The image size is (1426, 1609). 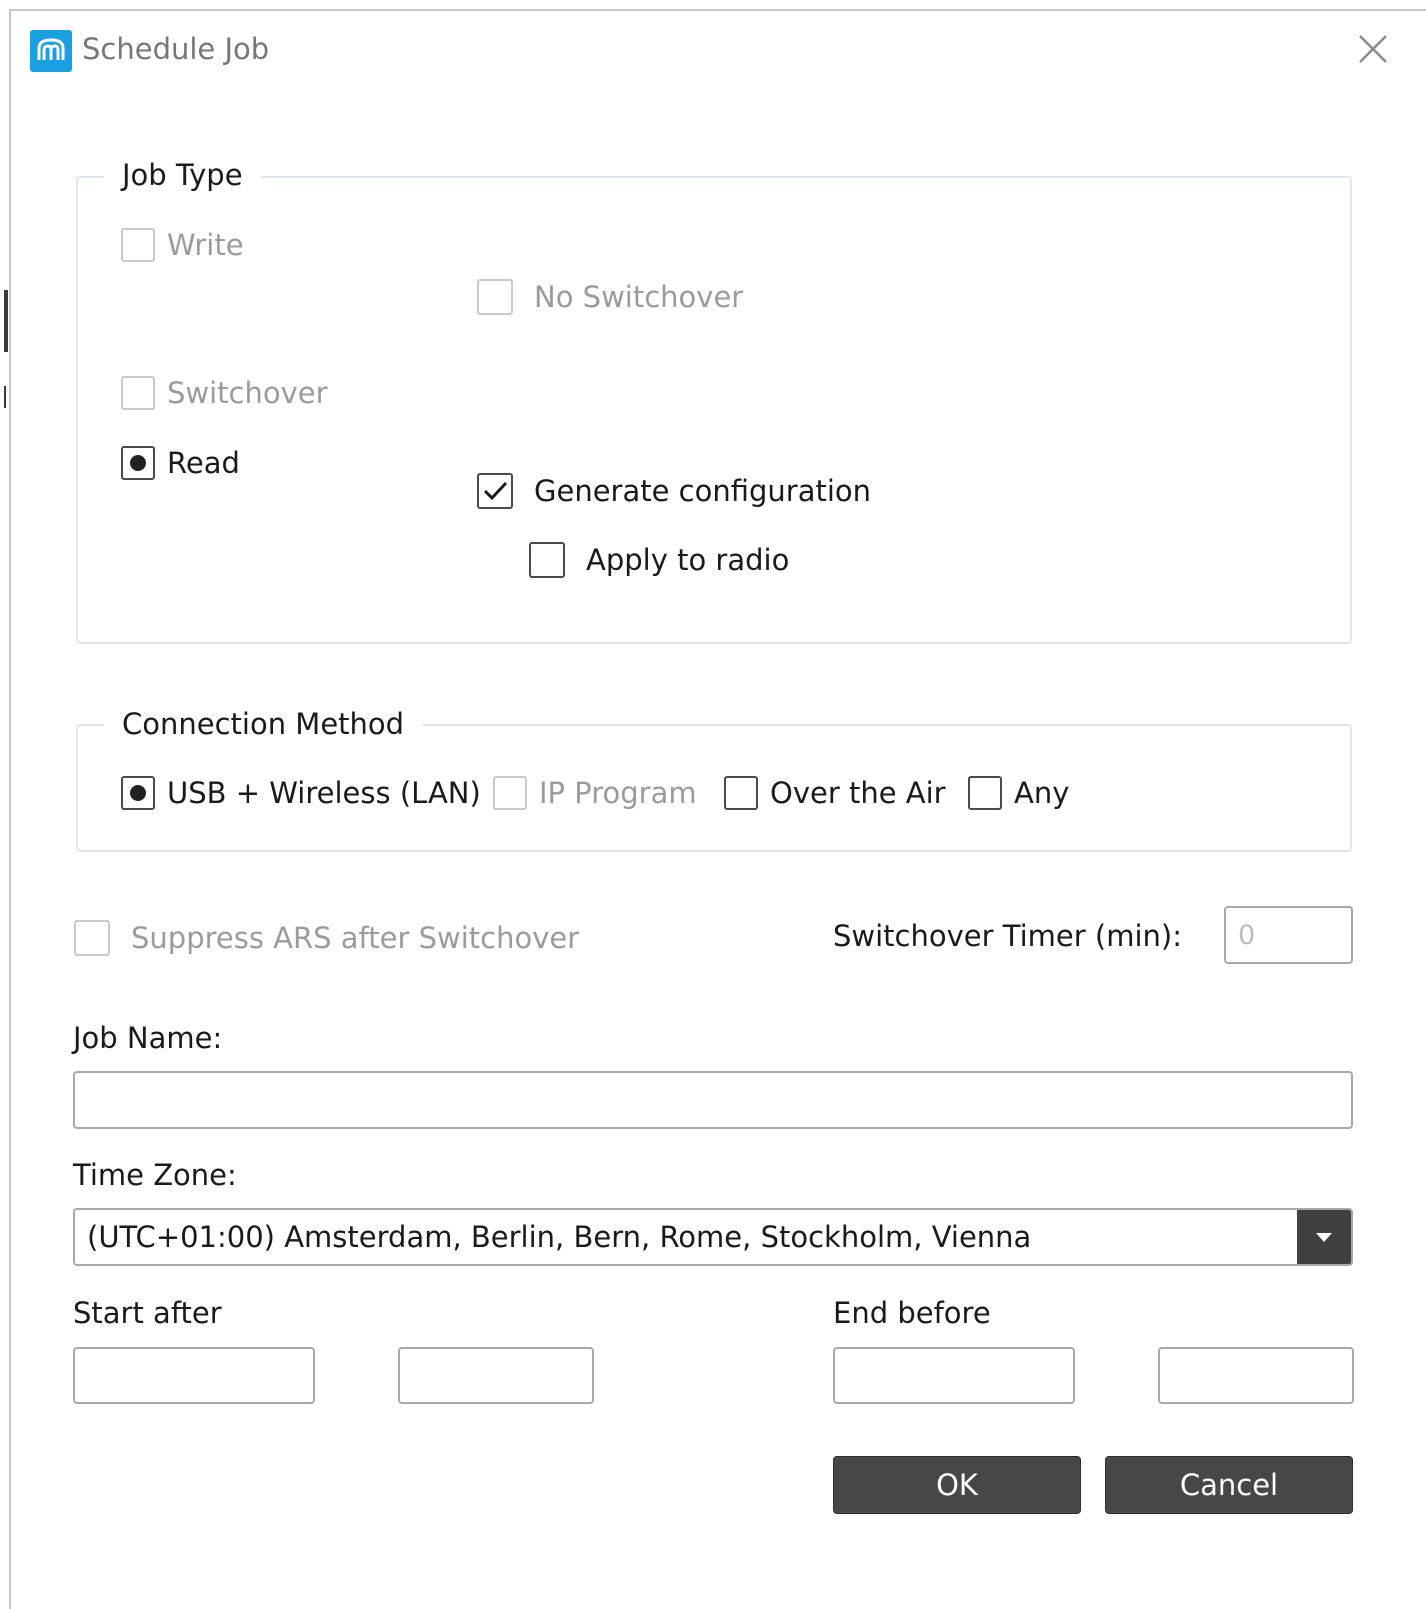 I want to click on chevron-down-icon, so click(x=1324, y=1237).